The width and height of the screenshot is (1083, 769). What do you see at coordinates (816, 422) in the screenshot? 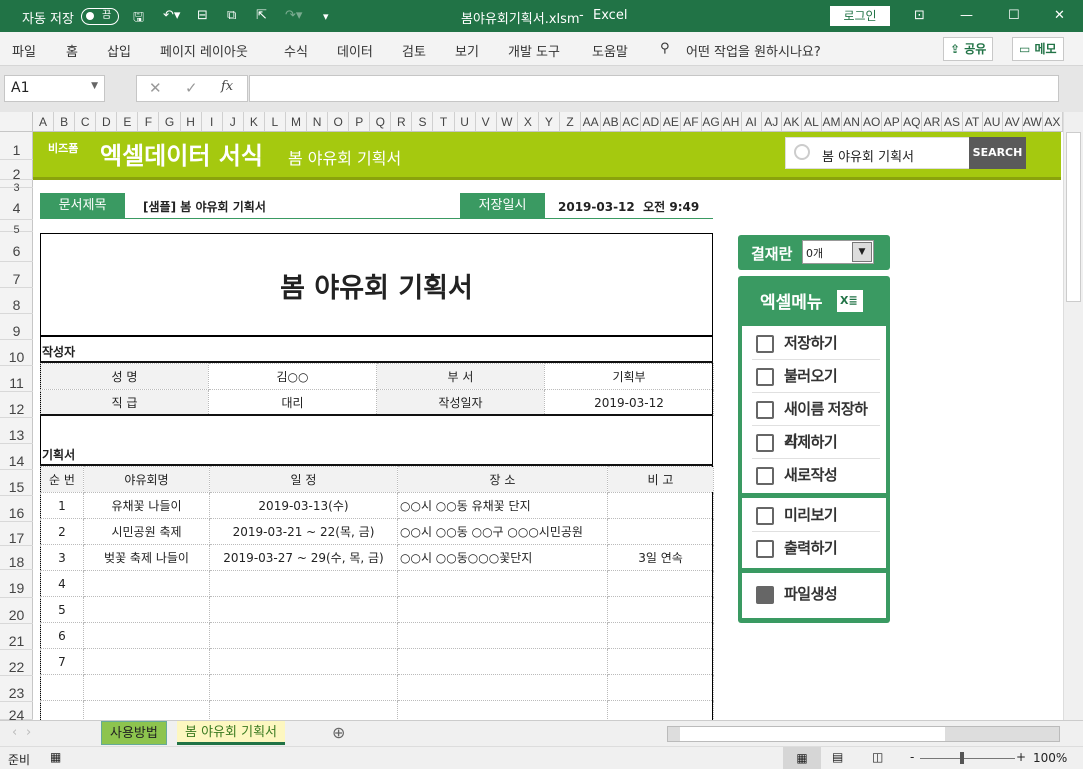
I see `menu-save-as: 새이름 저장하기` at bounding box center [816, 422].